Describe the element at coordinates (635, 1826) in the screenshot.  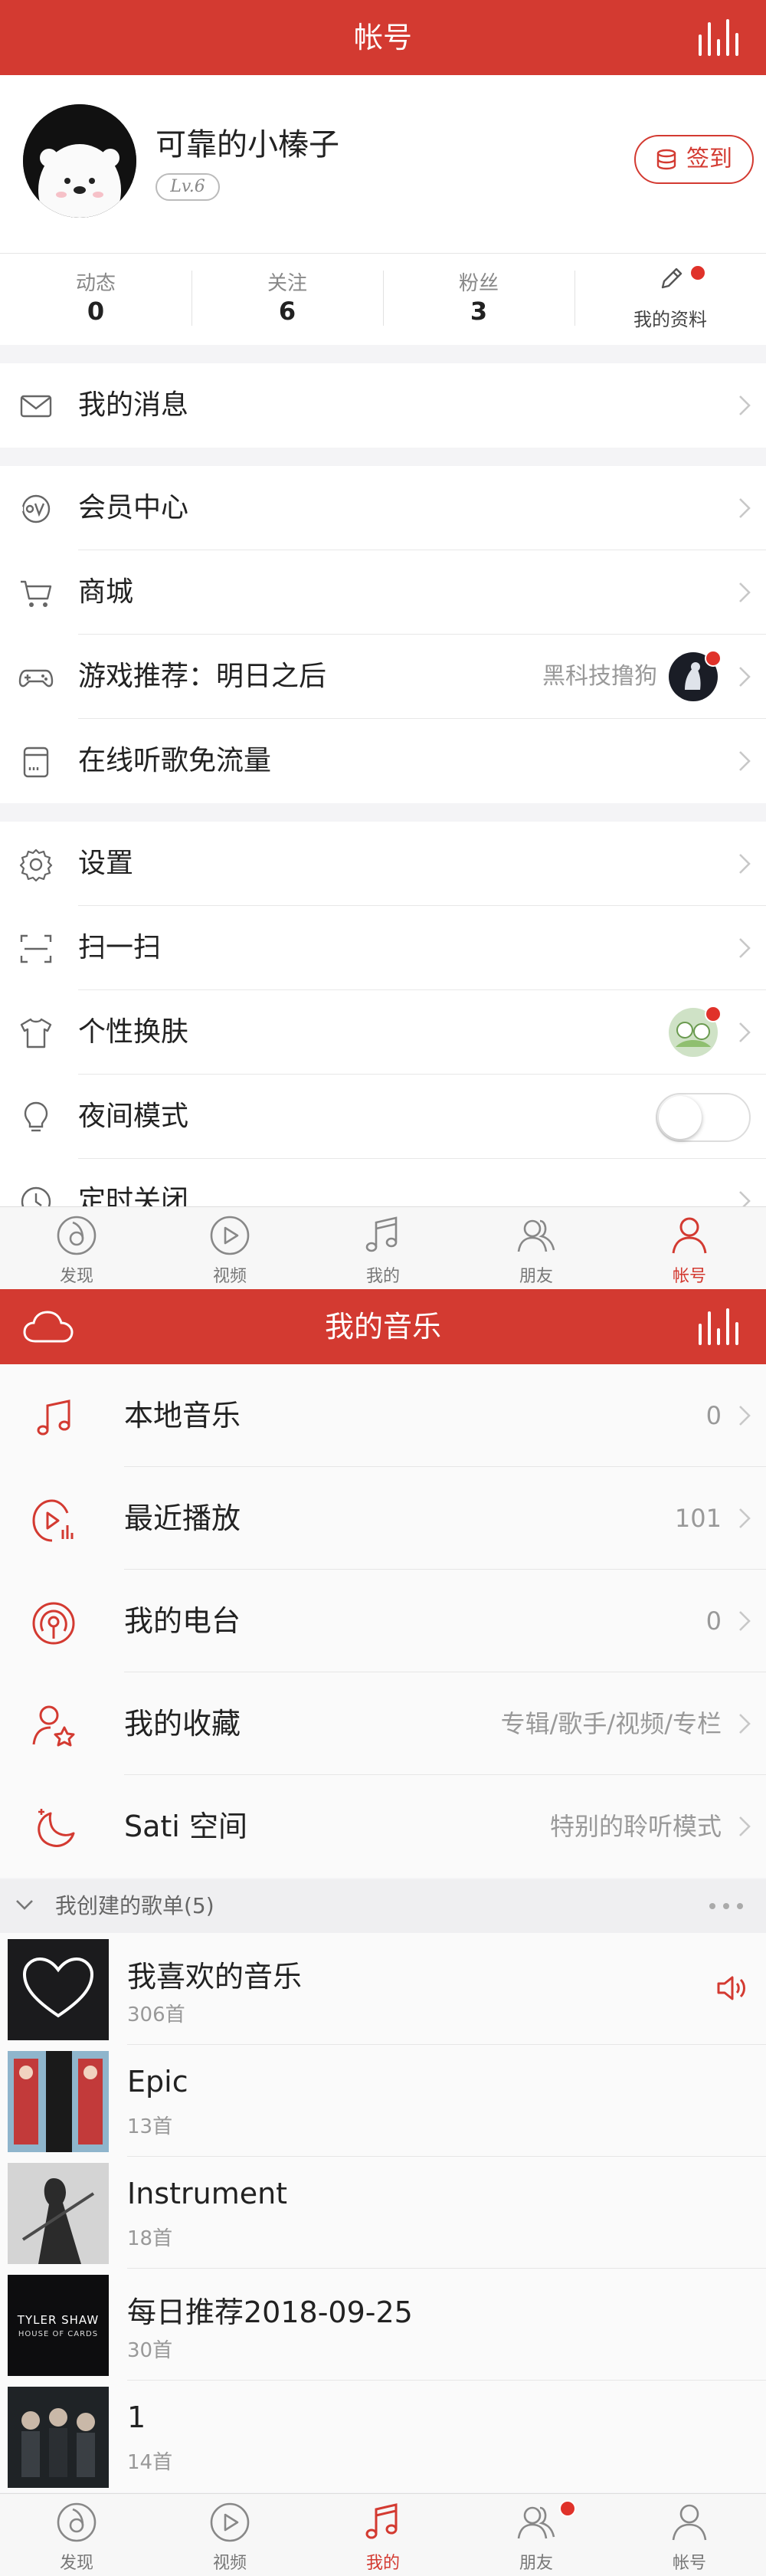
I see `music-item-subtext: 特别的聆听模式` at that location.